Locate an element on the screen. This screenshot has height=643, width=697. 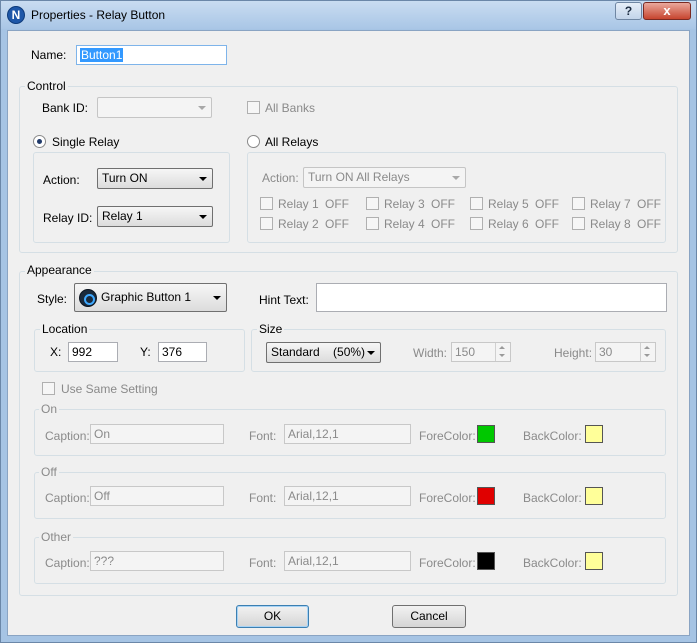
power-button-icon is located at coordinates (88, 298).